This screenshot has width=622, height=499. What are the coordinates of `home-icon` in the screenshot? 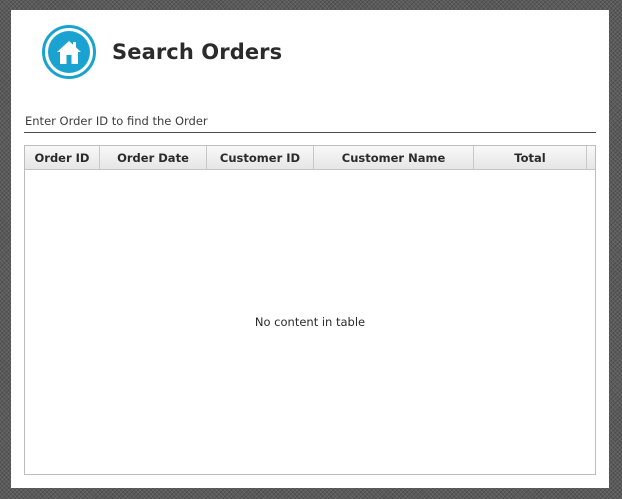 It's located at (69, 52).